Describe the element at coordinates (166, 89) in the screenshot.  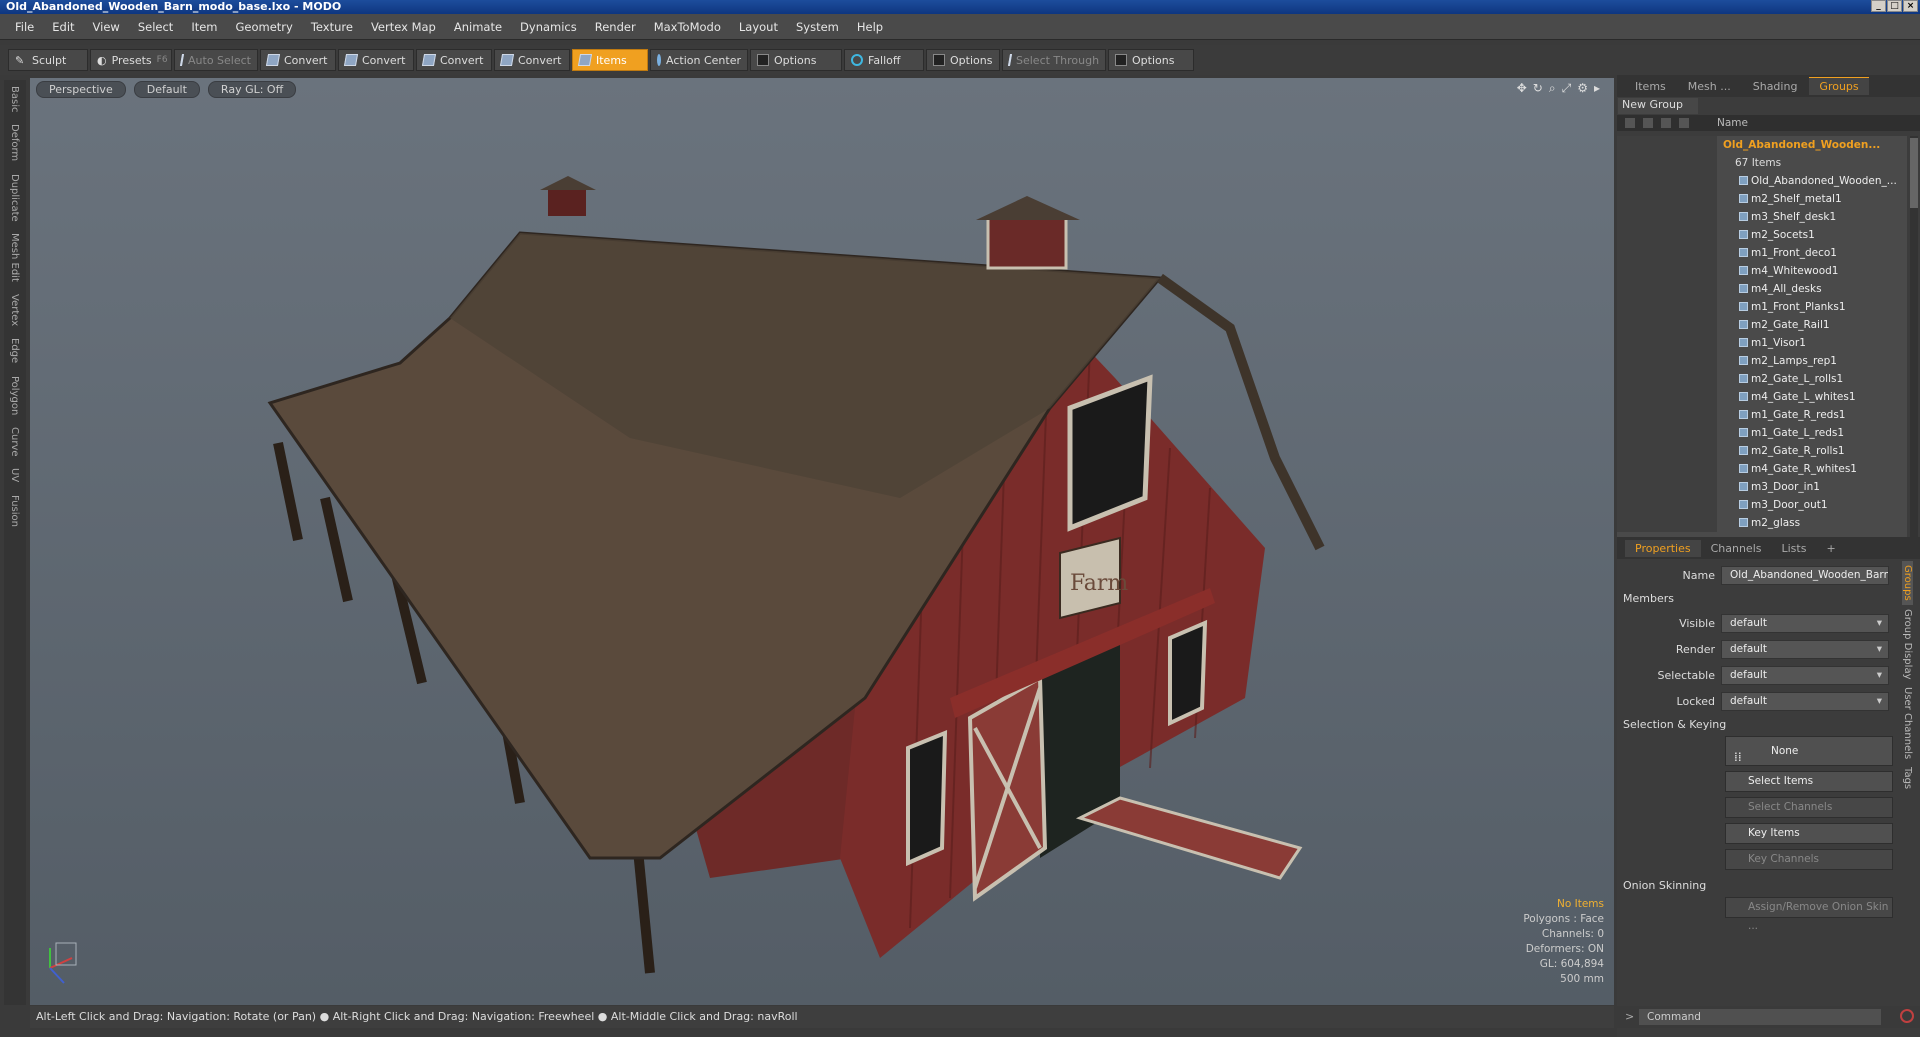
I see `shading-dropdown: Default` at that location.